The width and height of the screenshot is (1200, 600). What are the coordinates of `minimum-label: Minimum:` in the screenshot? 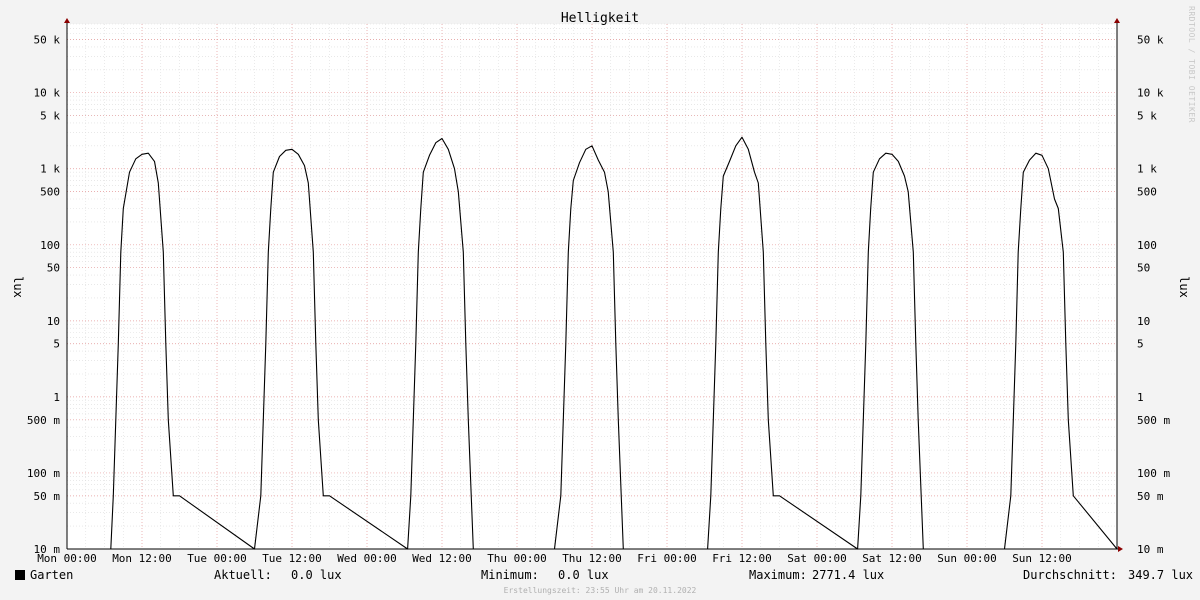 It's located at (510, 575).